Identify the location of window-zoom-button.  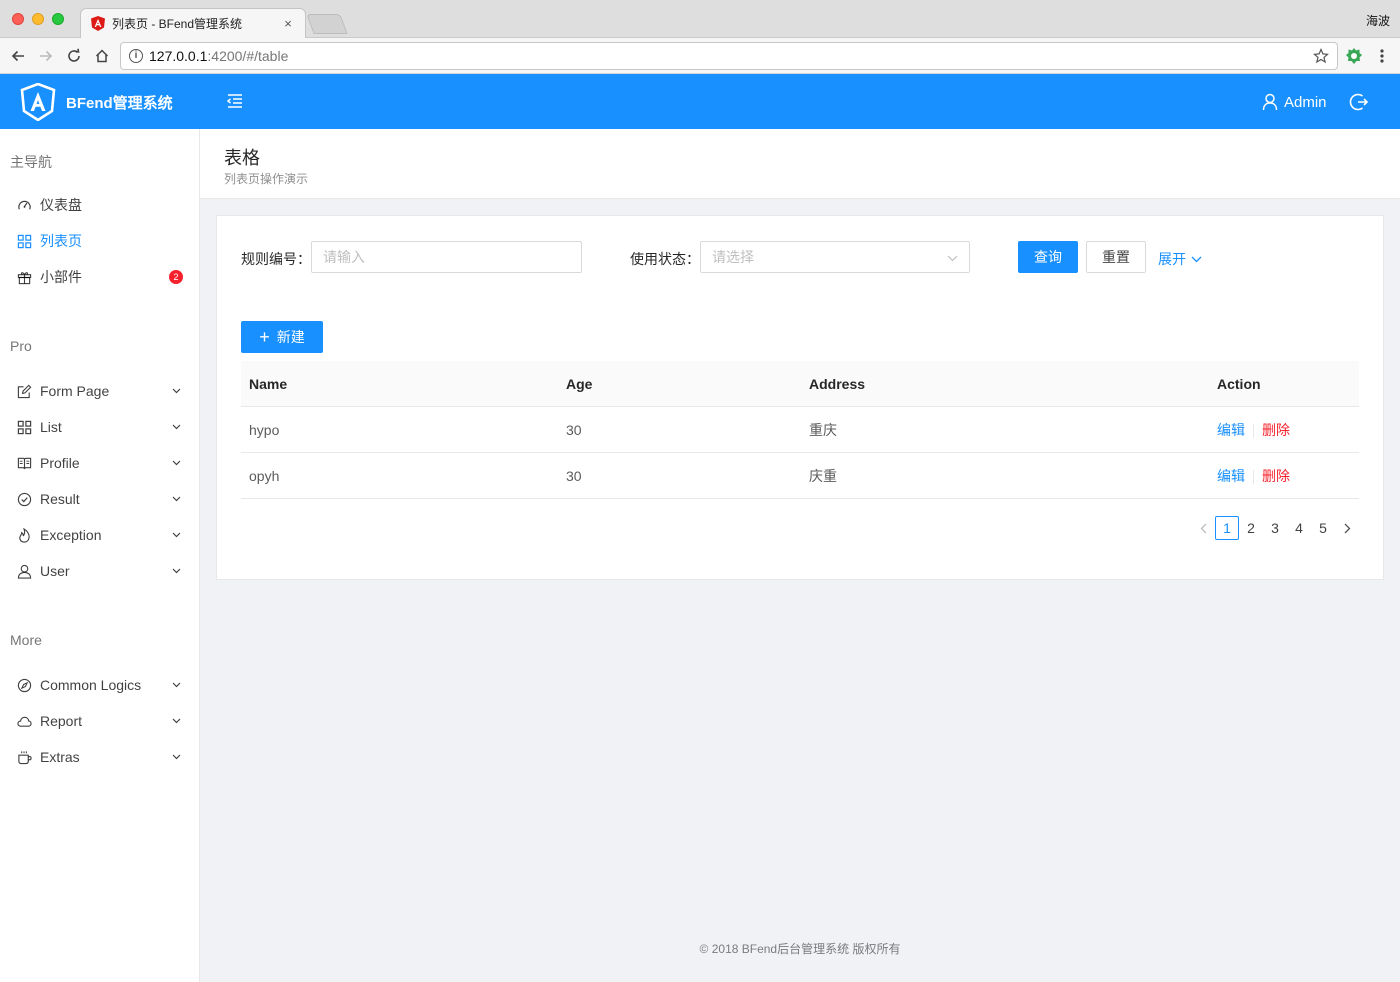
(58, 19).